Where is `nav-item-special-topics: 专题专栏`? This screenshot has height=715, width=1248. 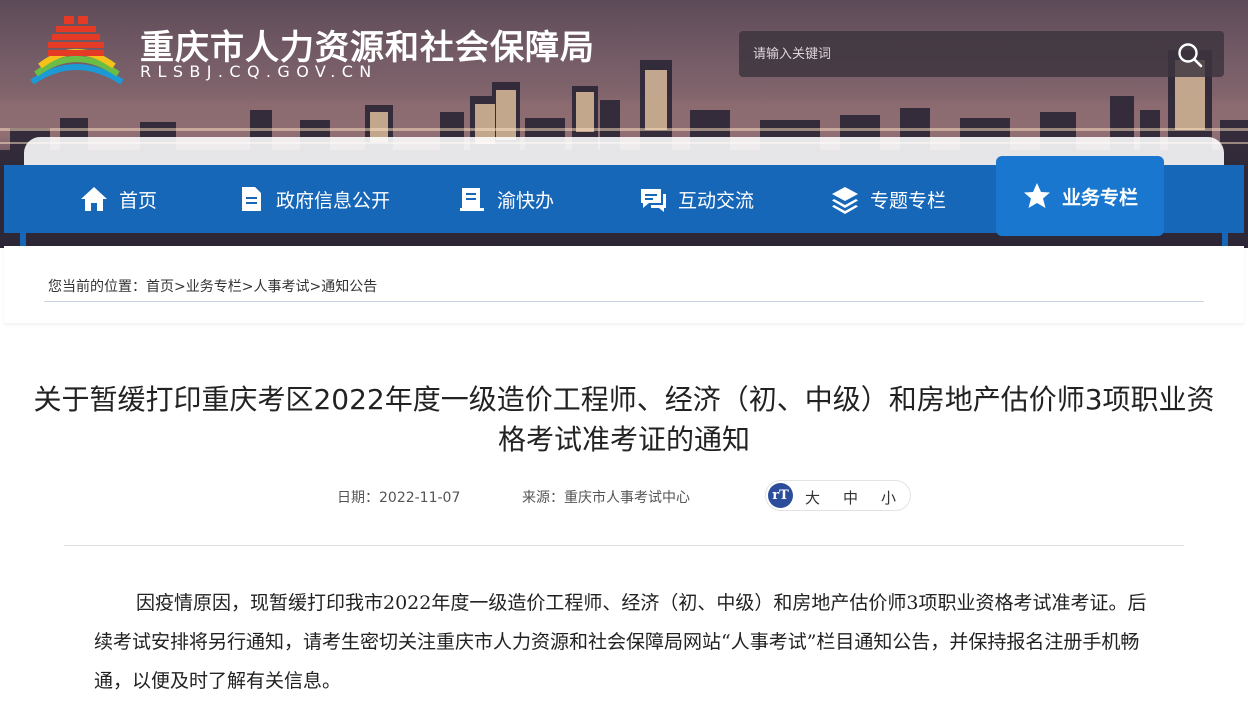 nav-item-special-topics: 专题专栏 is located at coordinates (888, 199).